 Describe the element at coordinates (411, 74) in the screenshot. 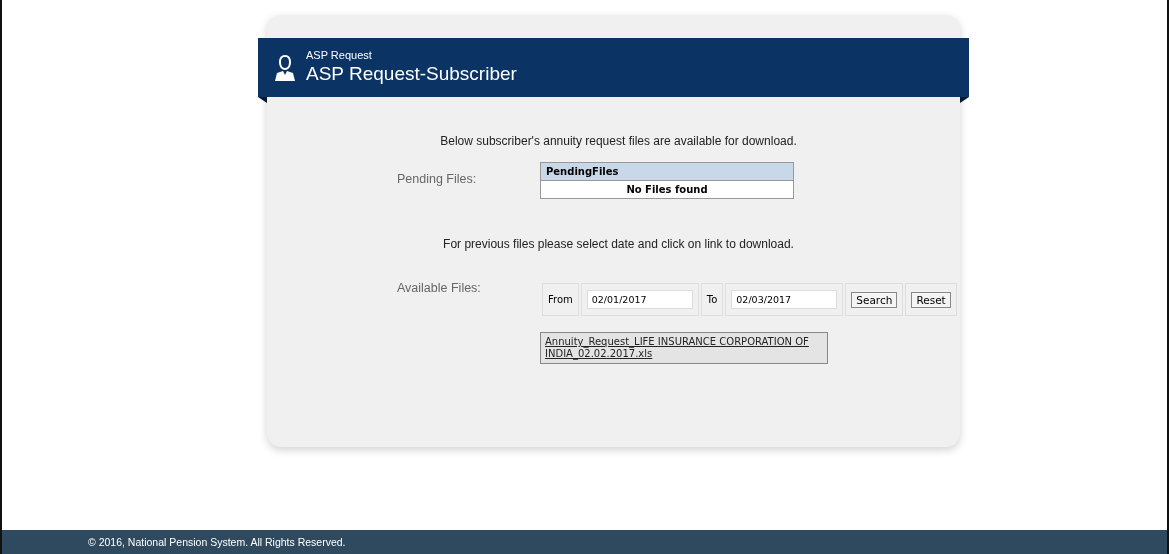

I see `page-title: ASP Request-Subscriber` at that location.